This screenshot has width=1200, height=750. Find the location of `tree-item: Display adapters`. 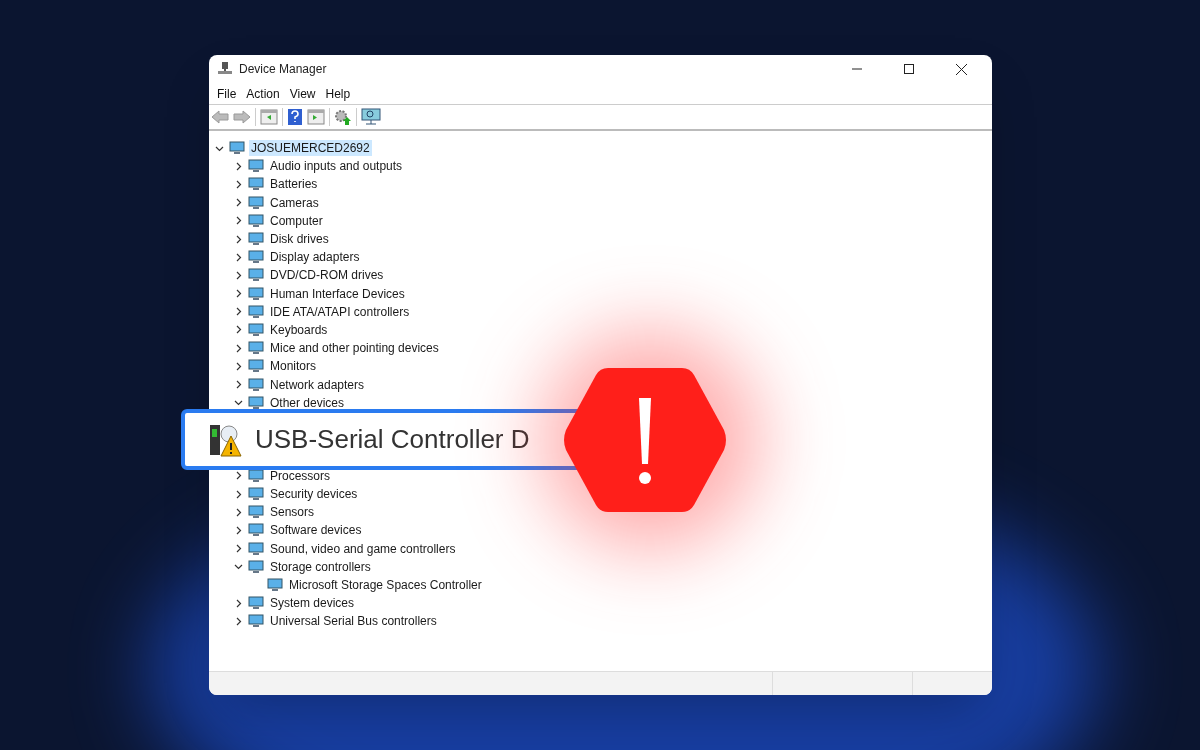

tree-item: Display adapters is located at coordinates (315, 257).